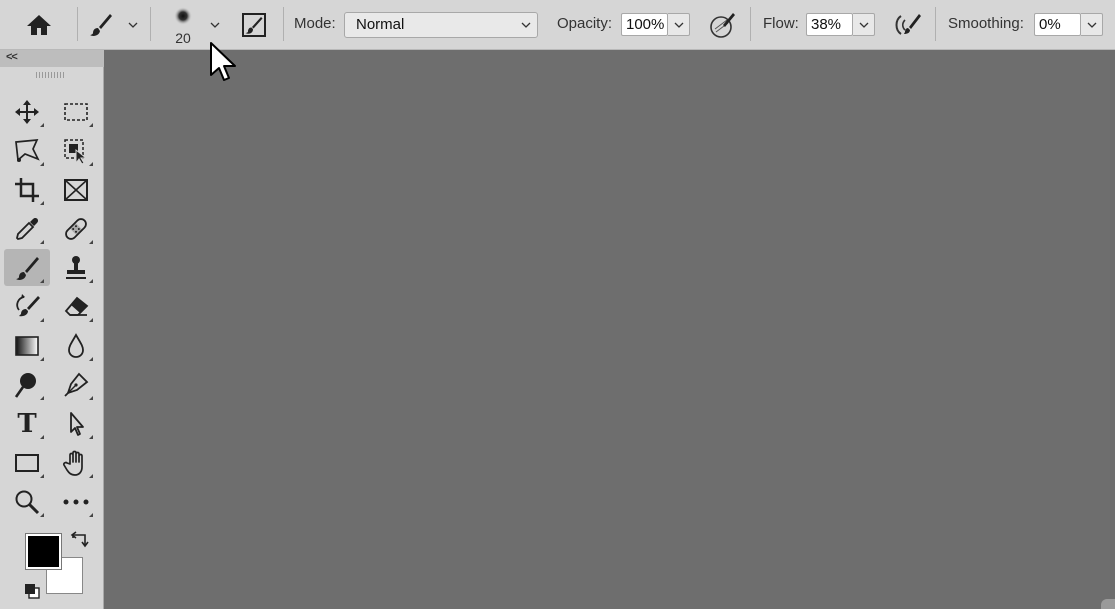 This screenshot has height=609, width=1115. I want to click on swap-colors-button, so click(80, 540).